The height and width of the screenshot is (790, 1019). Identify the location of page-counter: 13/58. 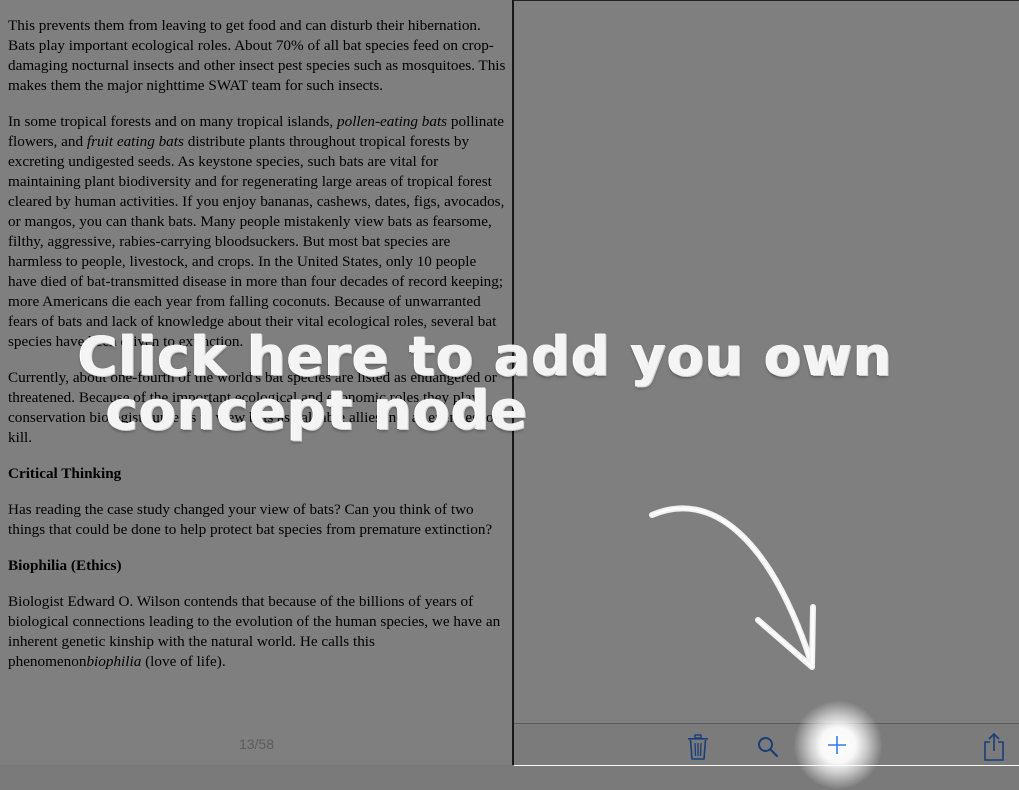
(256, 744).